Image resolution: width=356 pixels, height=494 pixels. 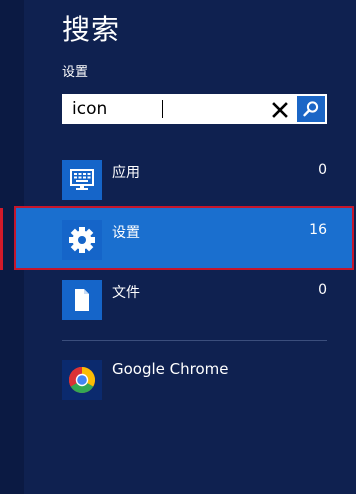 I want to click on display-keyboard-icon, so click(x=82, y=179).